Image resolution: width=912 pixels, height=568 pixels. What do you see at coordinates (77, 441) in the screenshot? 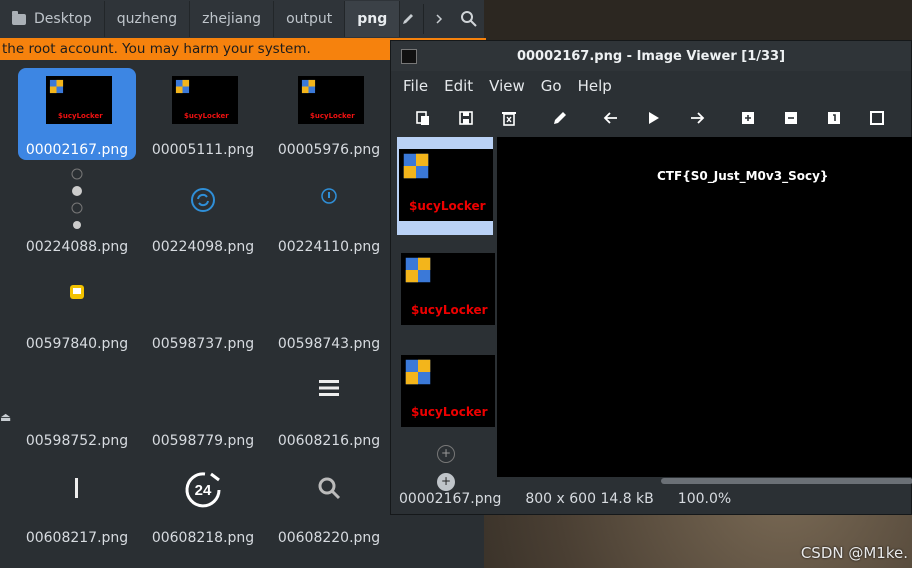
I see `file-label: 00598752.png` at bounding box center [77, 441].